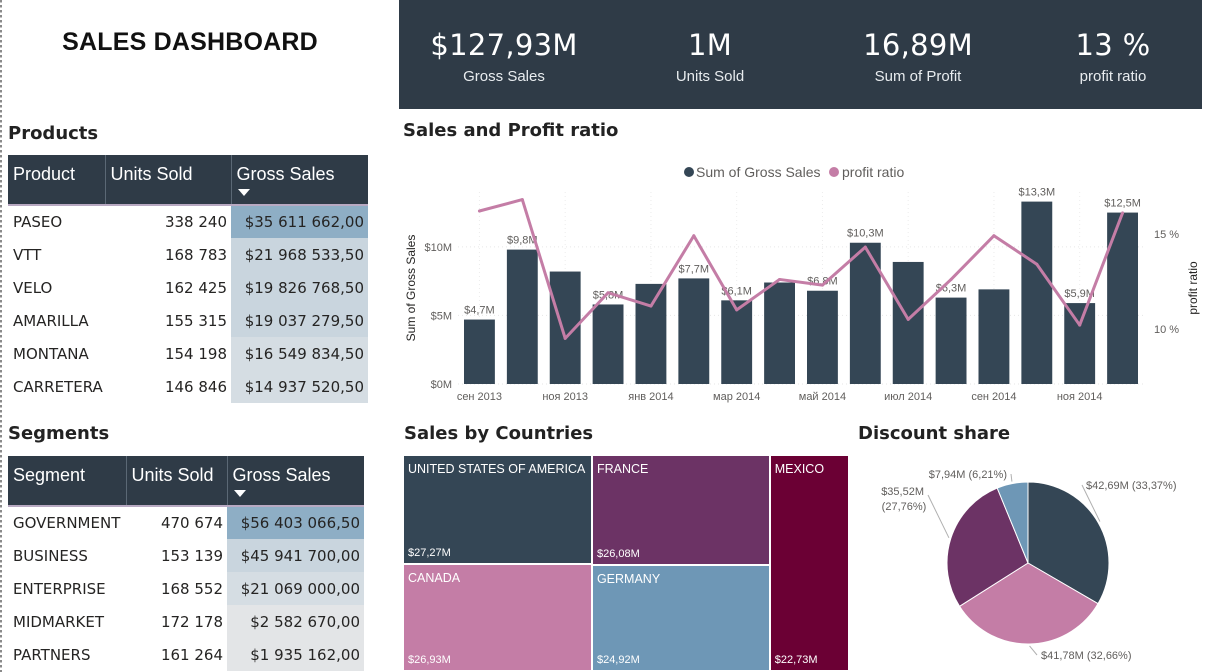  I want to click on chart-legend: Sum of Gross Sales profit ratio, so click(794, 172).